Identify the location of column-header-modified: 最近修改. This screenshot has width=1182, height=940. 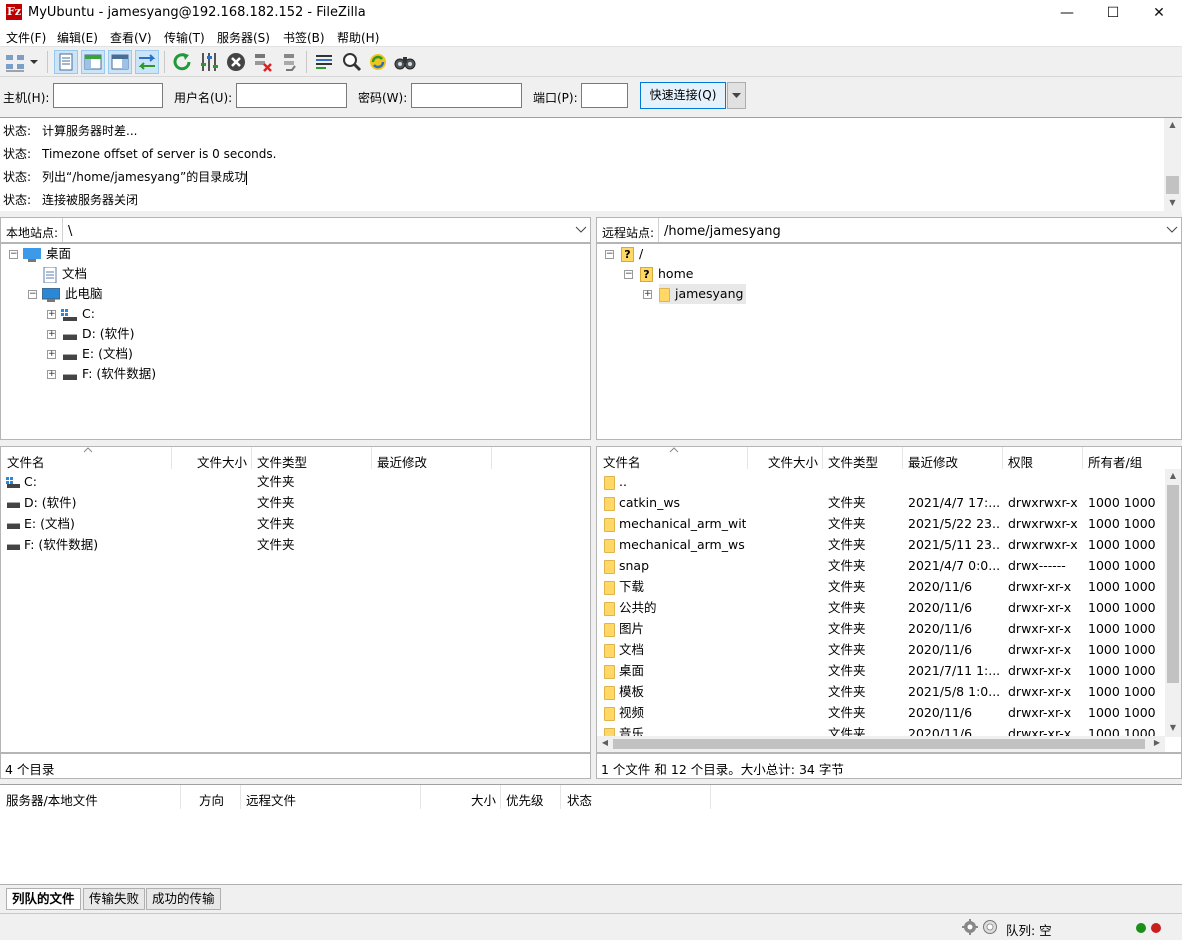
(933, 461).